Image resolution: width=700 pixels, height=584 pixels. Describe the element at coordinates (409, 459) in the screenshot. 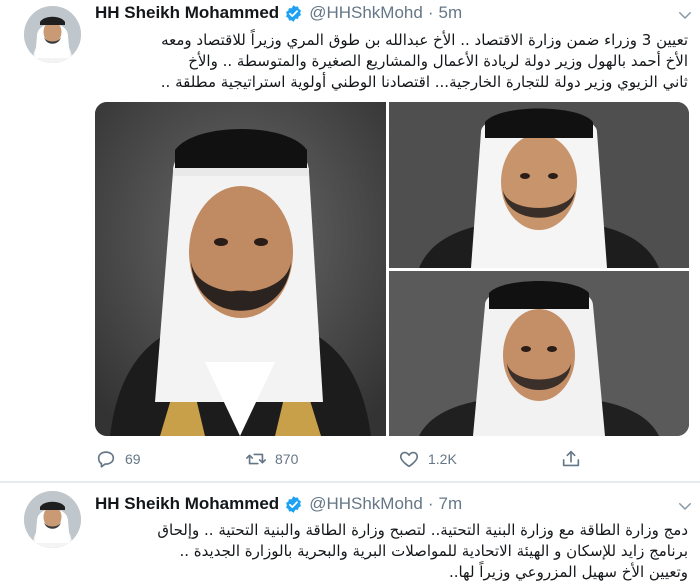

I see `heart-icon` at that location.